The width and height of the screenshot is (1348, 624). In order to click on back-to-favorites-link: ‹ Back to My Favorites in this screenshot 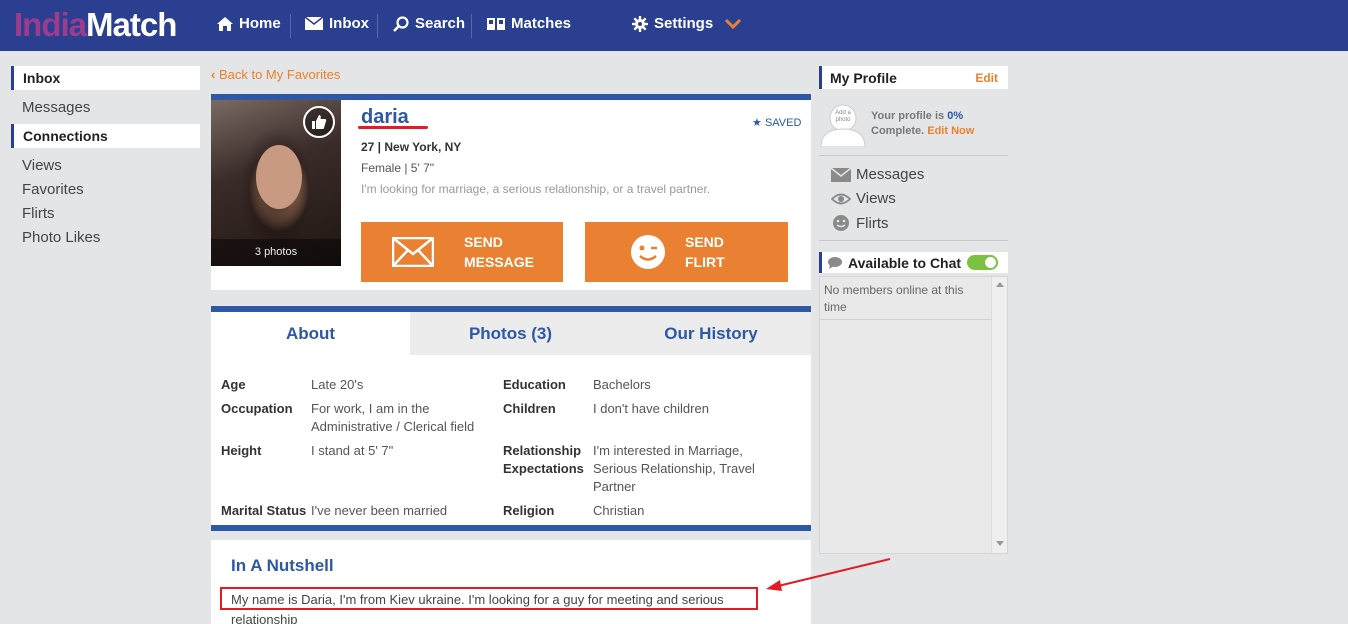, I will do `click(275, 74)`.